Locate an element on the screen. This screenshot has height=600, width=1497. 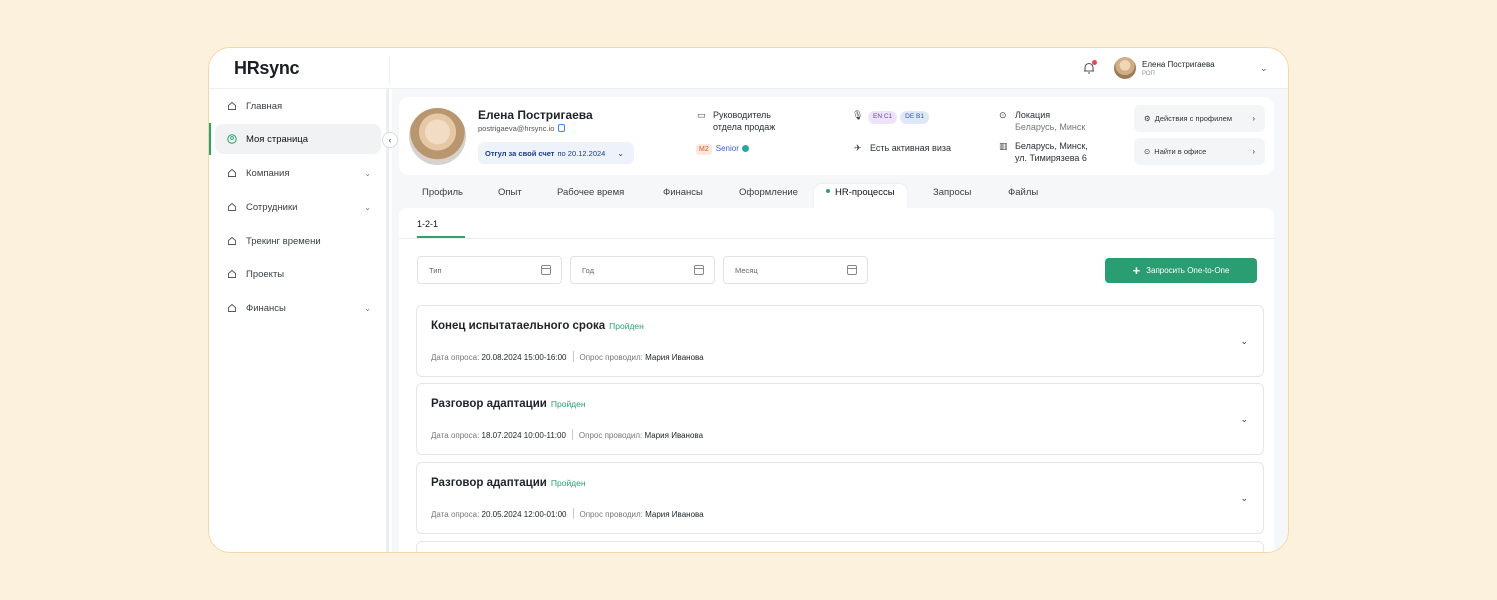
sidebar-item-label: Трекинг времени is located at coordinates (283, 241).